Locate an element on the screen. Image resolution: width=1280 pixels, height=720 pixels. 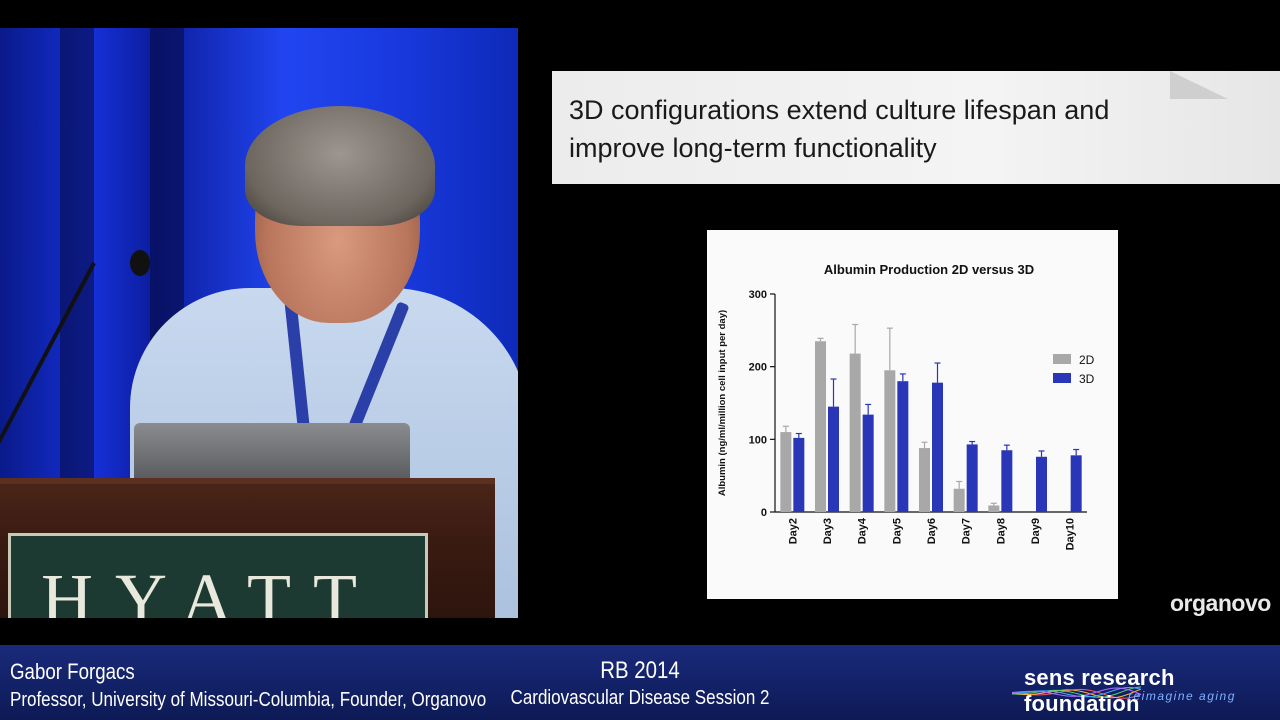
bar-3d-day10 is located at coordinates (1076, 483).